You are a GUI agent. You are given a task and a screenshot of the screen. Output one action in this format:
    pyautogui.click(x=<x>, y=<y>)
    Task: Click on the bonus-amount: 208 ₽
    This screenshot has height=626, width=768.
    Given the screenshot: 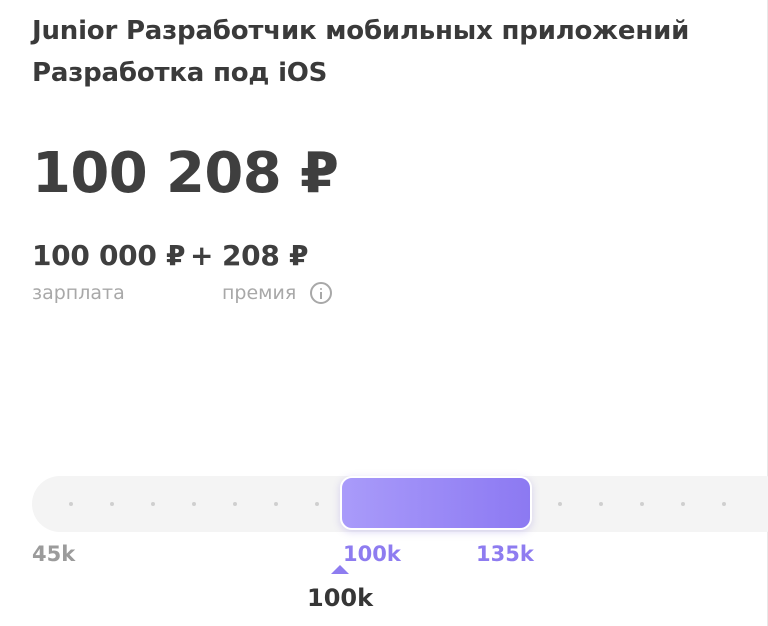 What is the action you would take?
    pyautogui.click(x=265, y=255)
    